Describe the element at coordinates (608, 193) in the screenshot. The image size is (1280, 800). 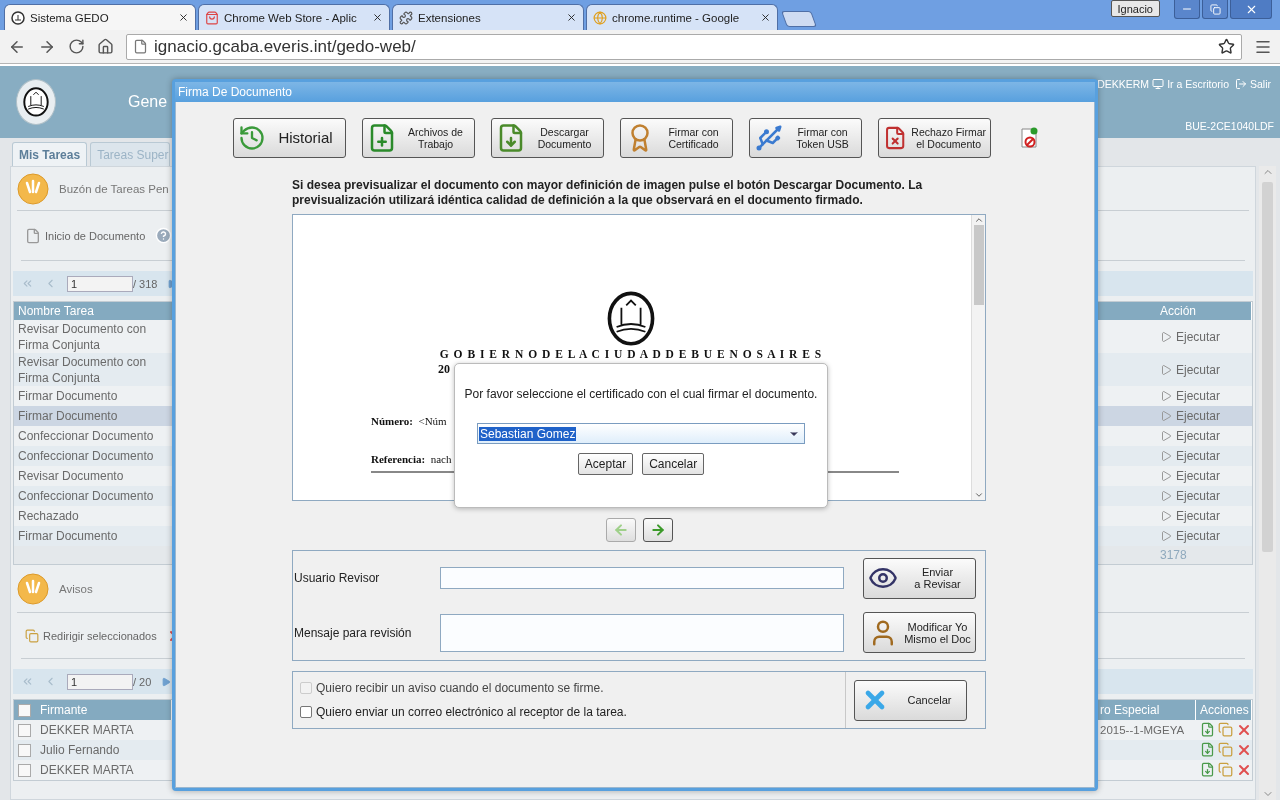
I see `preview-notice: Si desea previsualizar el documento con mayor definición de imagen pulse el botón Descargar Documento. La previsualización utilizará idéntica calidad de definición a la que observará en el documento firmado.` at that location.